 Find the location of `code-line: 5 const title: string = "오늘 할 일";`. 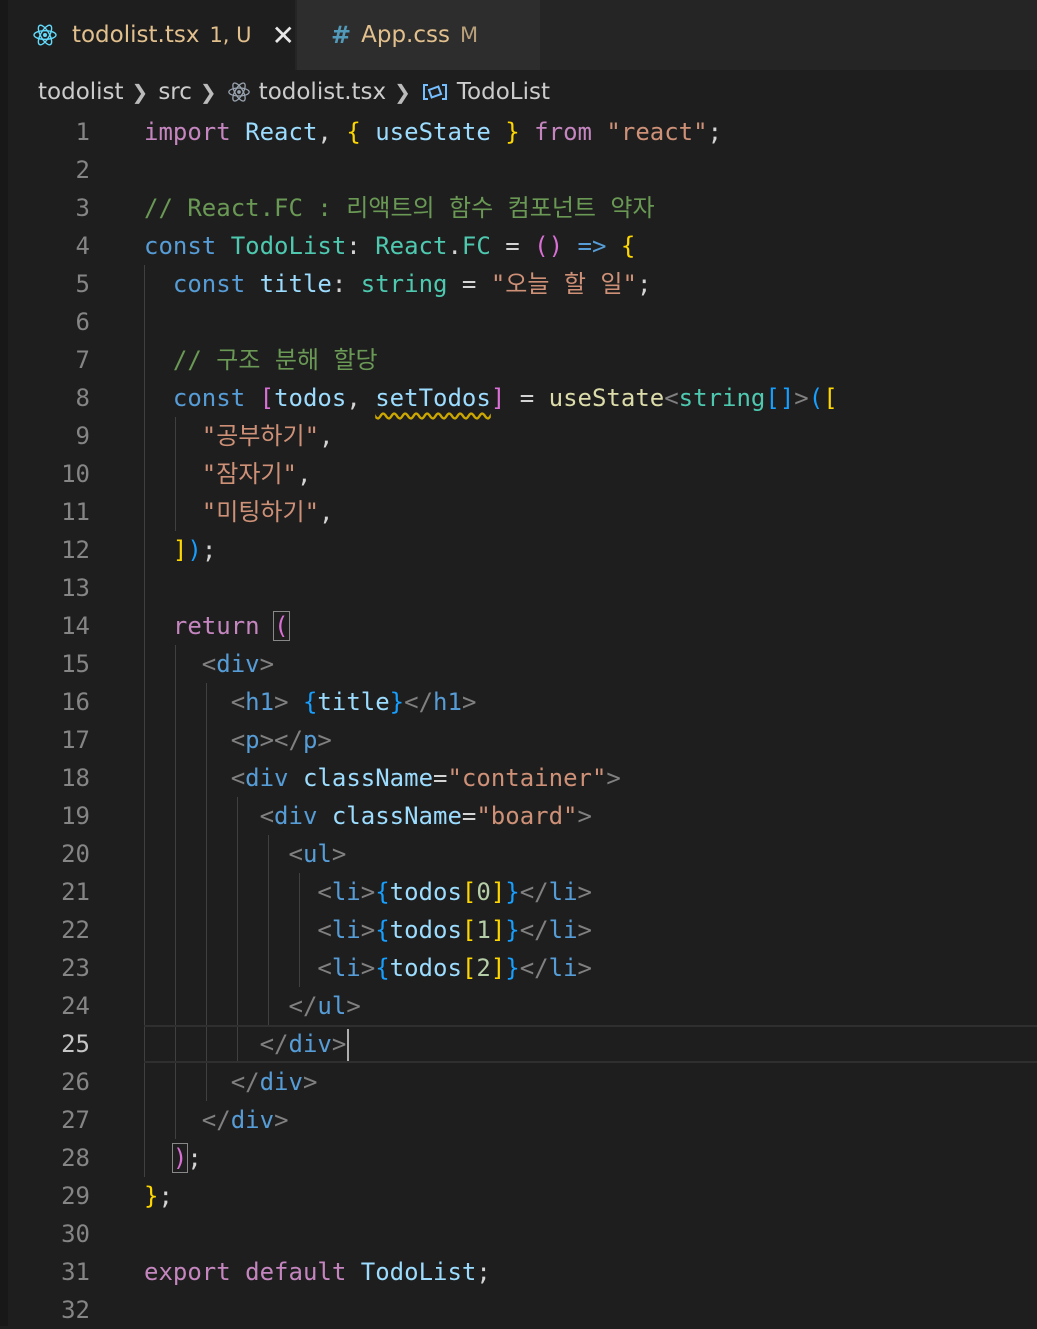

code-line: 5 const title: string = "오늘 할 일"; is located at coordinates (522, 284).